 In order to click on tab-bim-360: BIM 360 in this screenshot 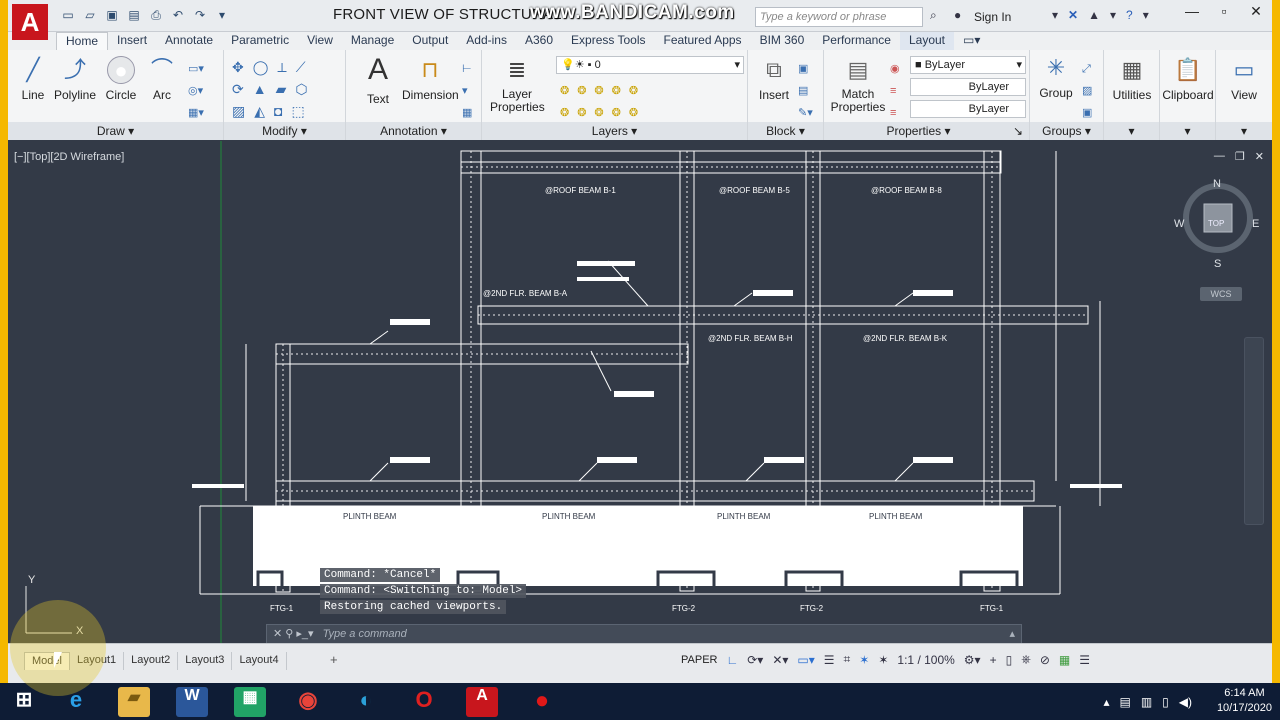, I will do `click(782, 41)`.